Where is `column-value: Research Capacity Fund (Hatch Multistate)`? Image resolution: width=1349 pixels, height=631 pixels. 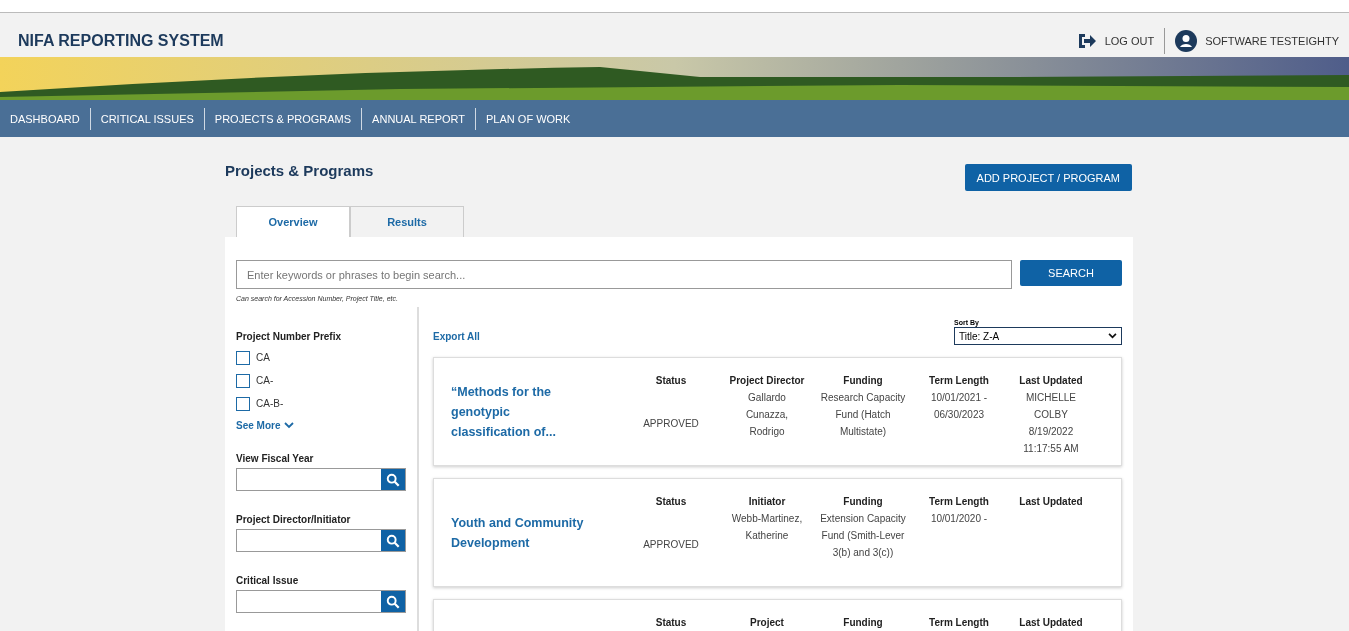
column-value: Research Capacity Fund (Hatch Multistate) is located at coordinates (863, 415).